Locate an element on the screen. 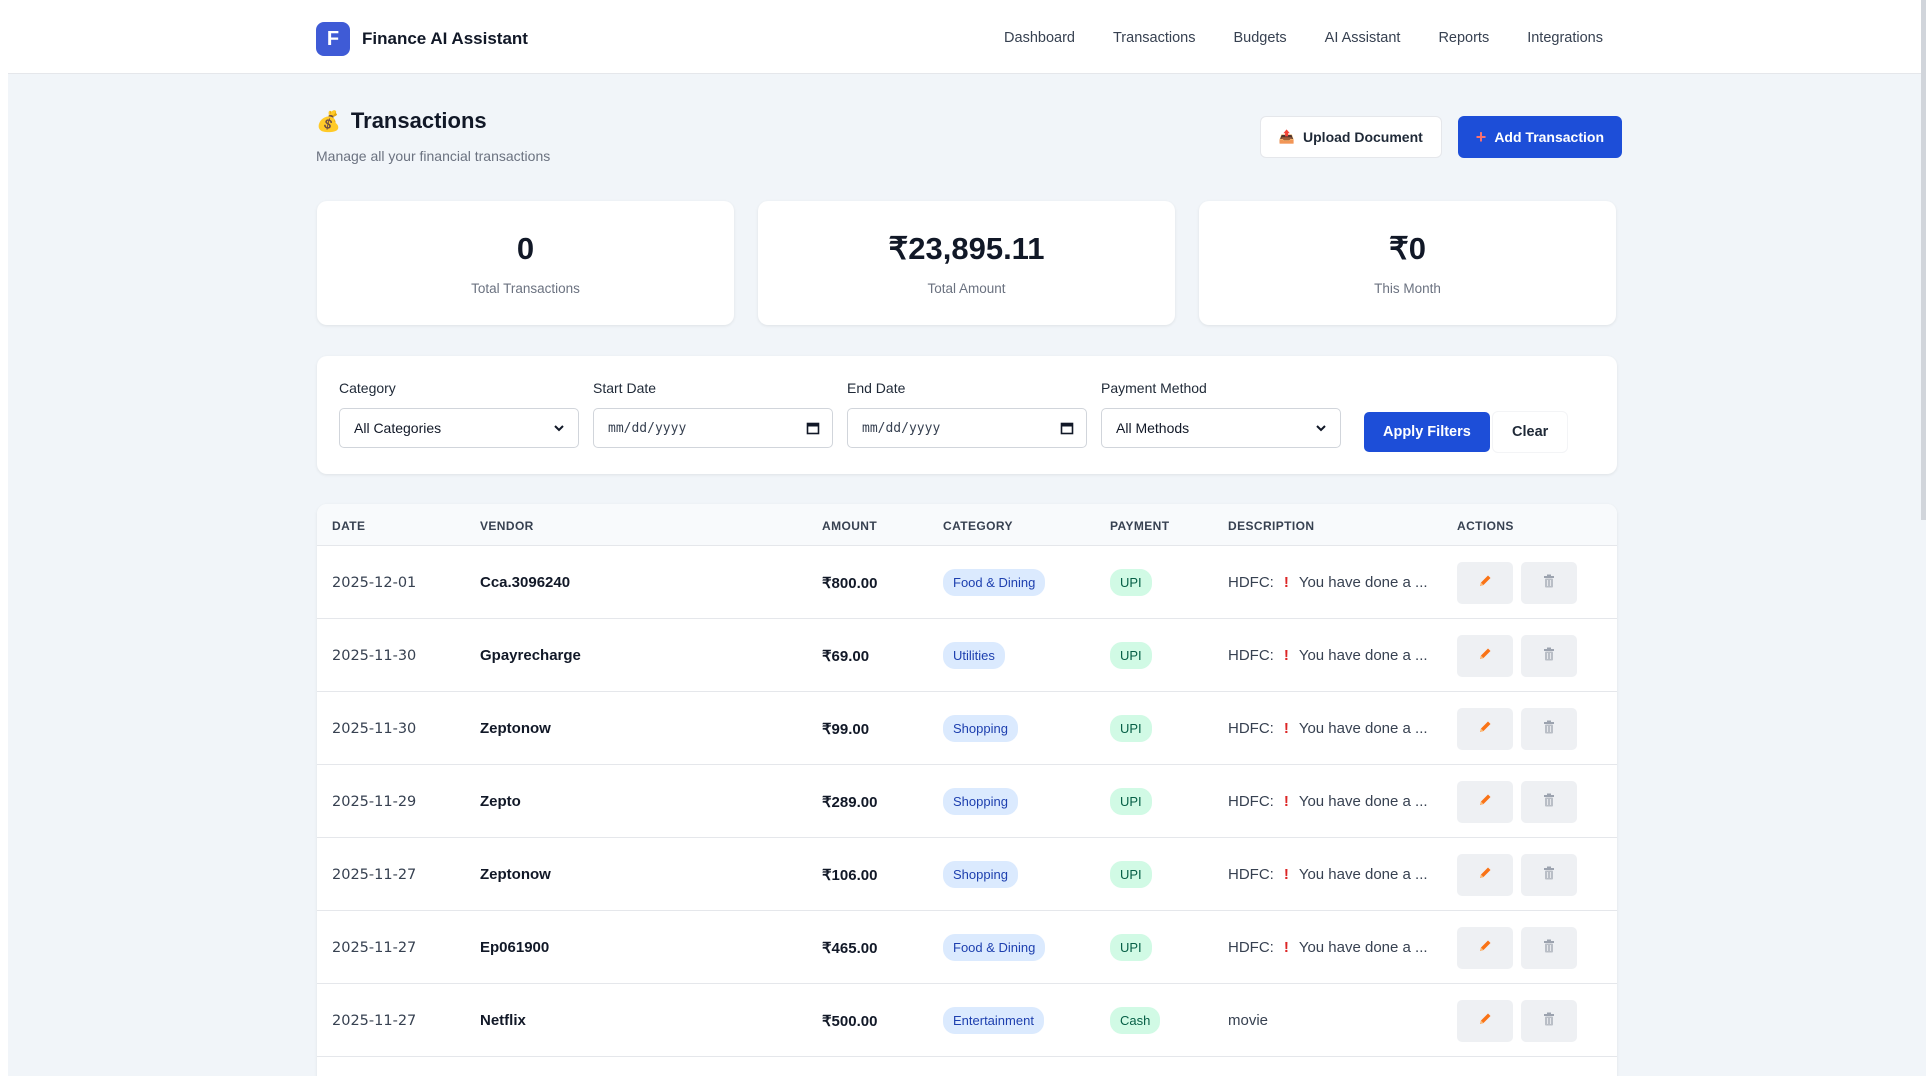 The height and width of the screenshot is (1076, 1931). cell-category: Food & Dining is located at coordinates (994, 582).